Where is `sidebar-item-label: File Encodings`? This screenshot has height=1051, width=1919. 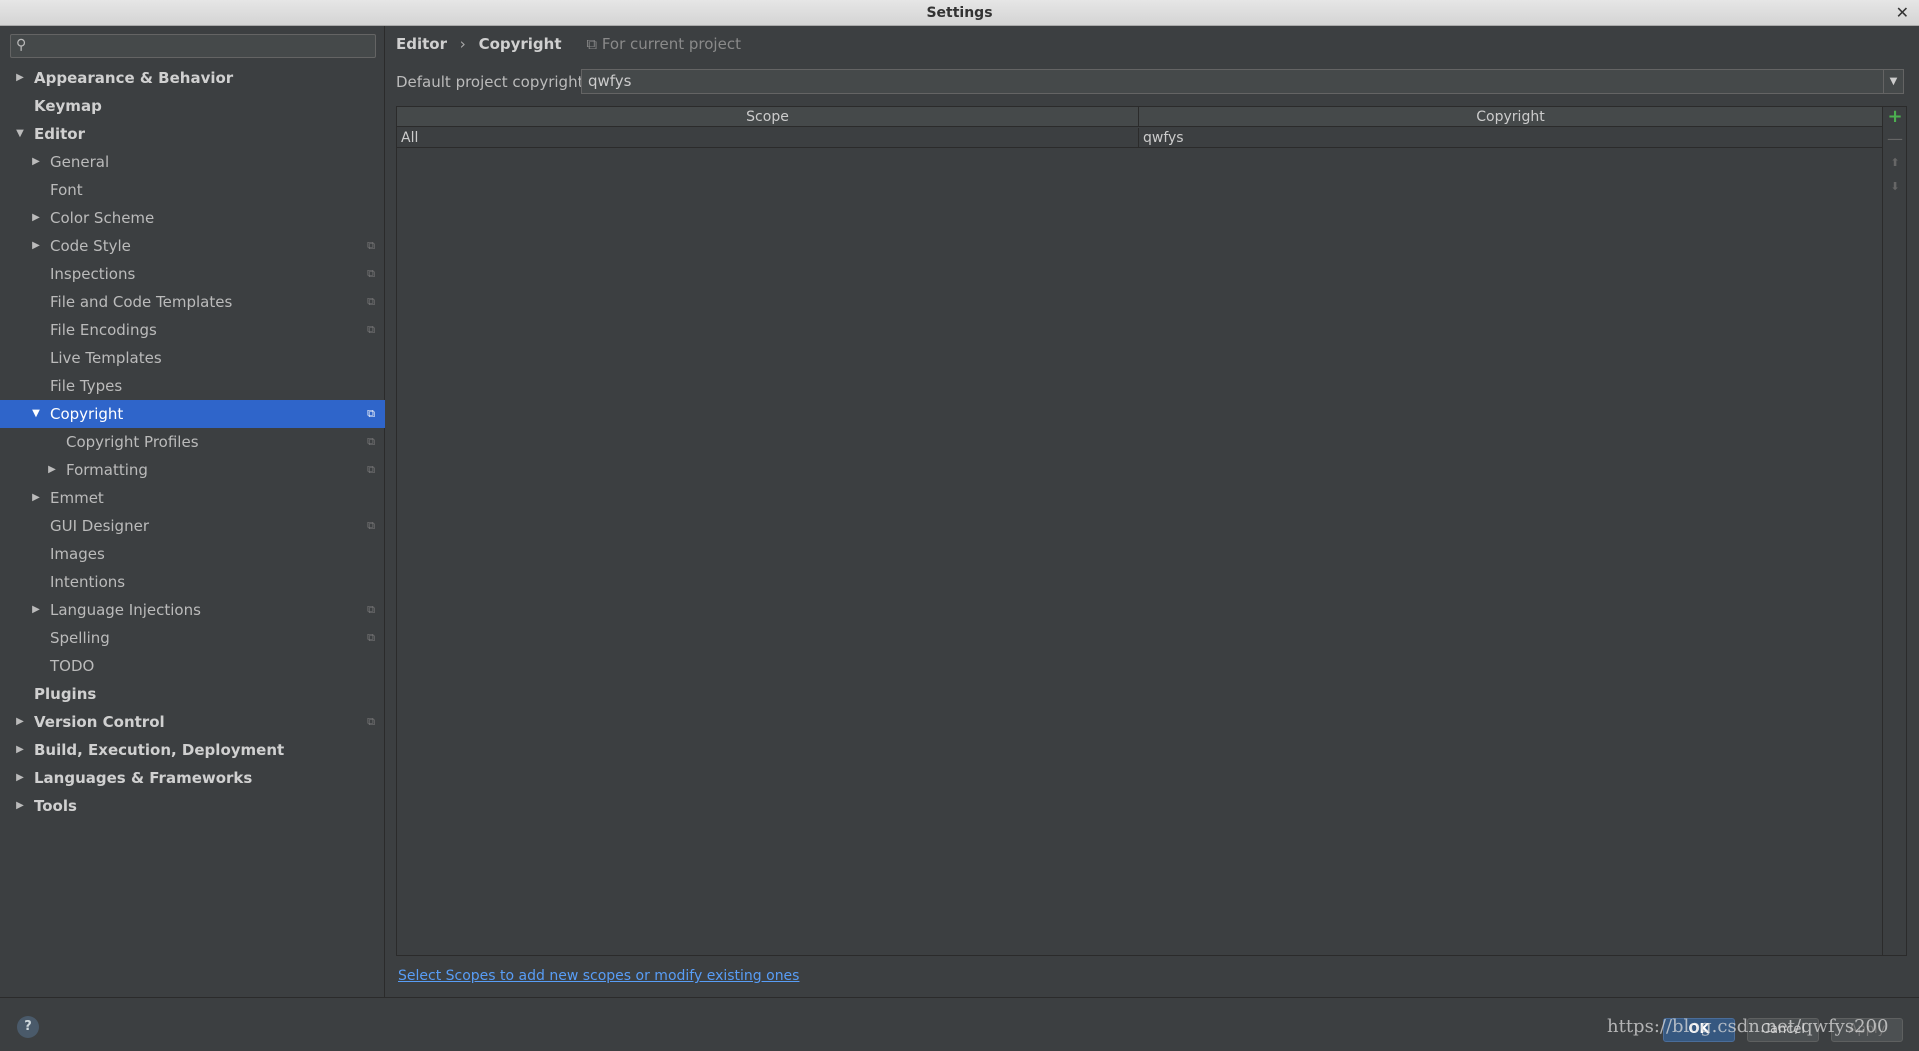
sidebar-item-label: File Encodings is located at coordinates (103, 330).